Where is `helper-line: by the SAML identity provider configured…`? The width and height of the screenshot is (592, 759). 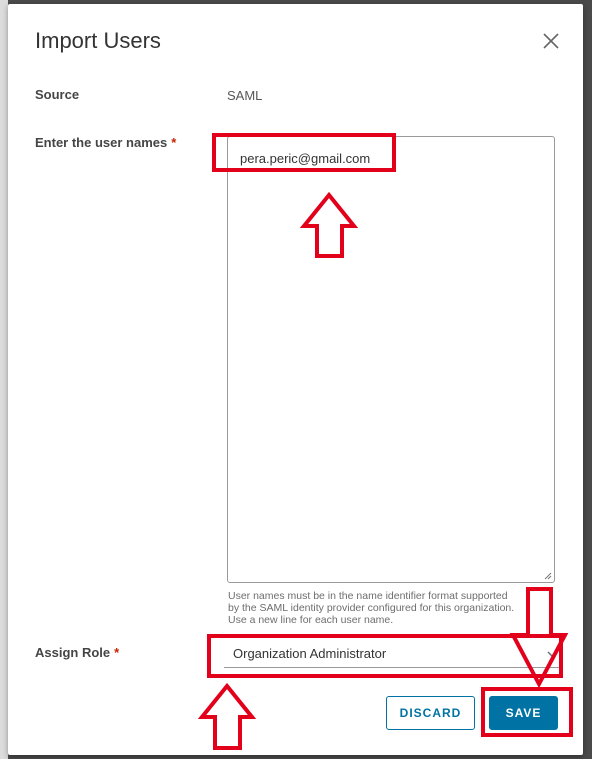 helper-line: by the SAML identity provider configured… is located at coordinates (371, 608).